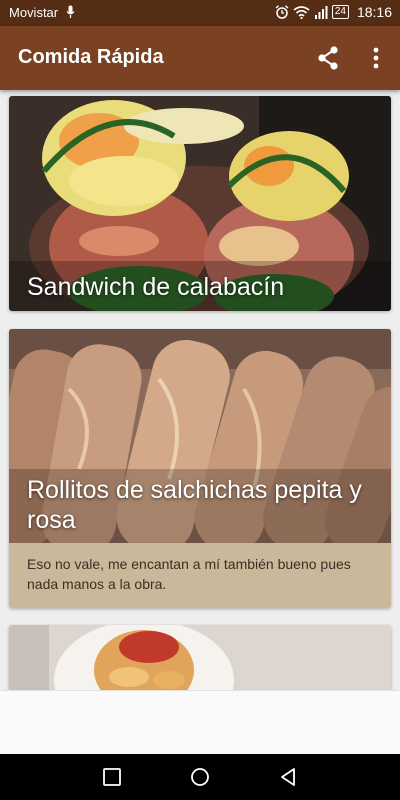  I want to click on recipe-title: Sandwich de calabacín, so click(156, 287).